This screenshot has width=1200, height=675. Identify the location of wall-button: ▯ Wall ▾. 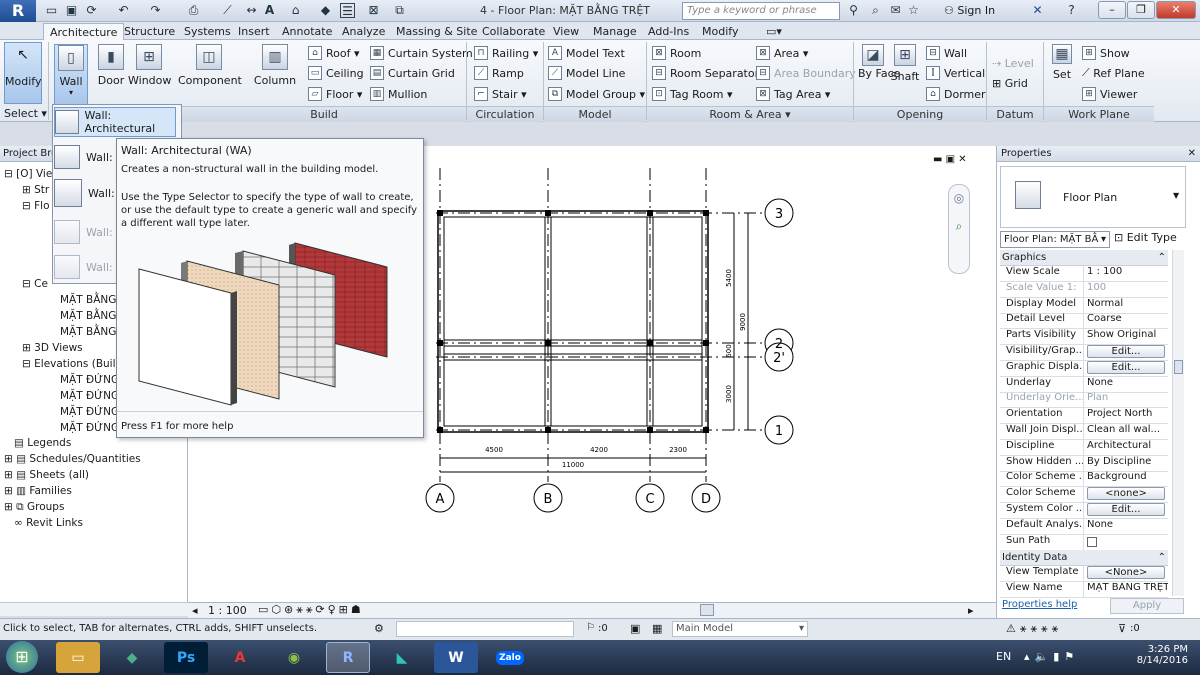
(71, 75).